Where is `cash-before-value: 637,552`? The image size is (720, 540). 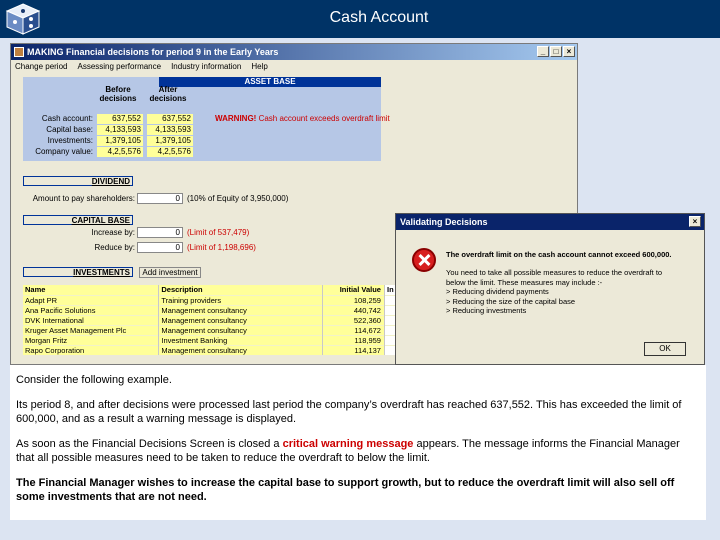
cash-before-value: 637,552 is located at coordinates (120, 119).